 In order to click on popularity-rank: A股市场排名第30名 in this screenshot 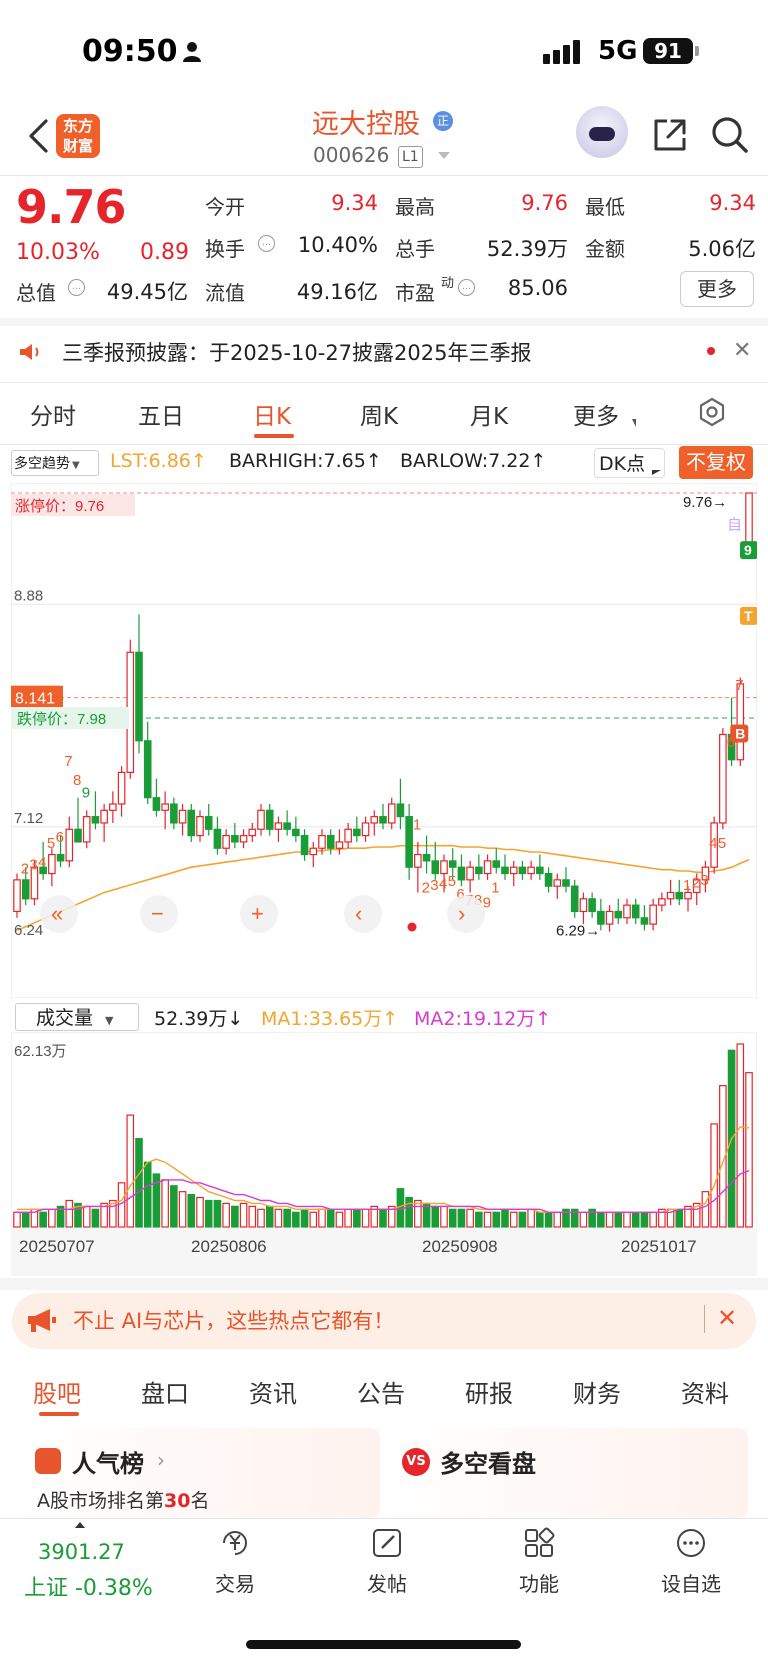, I will do `click(123, 1499)`.